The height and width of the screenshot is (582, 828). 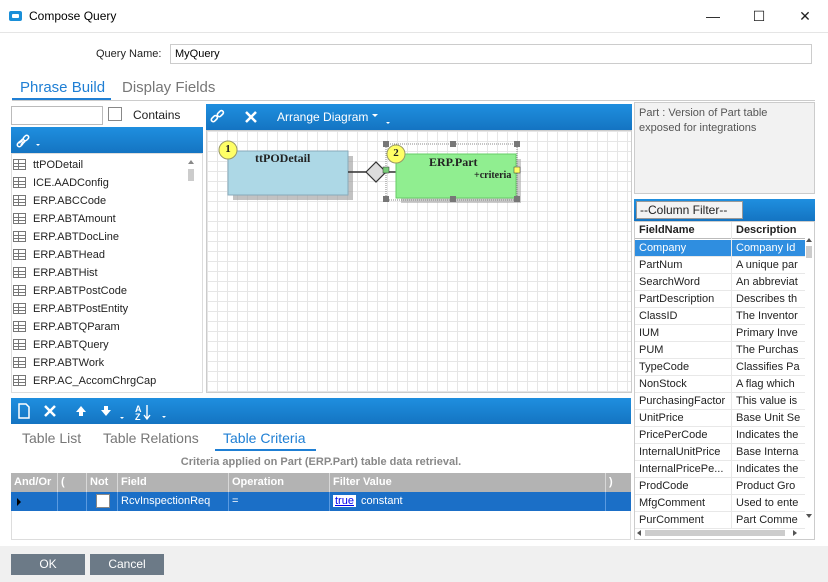 What do you see at coordinates (720, 333) in the screenshot?
I see `fields-grid-row: IUM Primary Inve` at bounding box center [720, 333].